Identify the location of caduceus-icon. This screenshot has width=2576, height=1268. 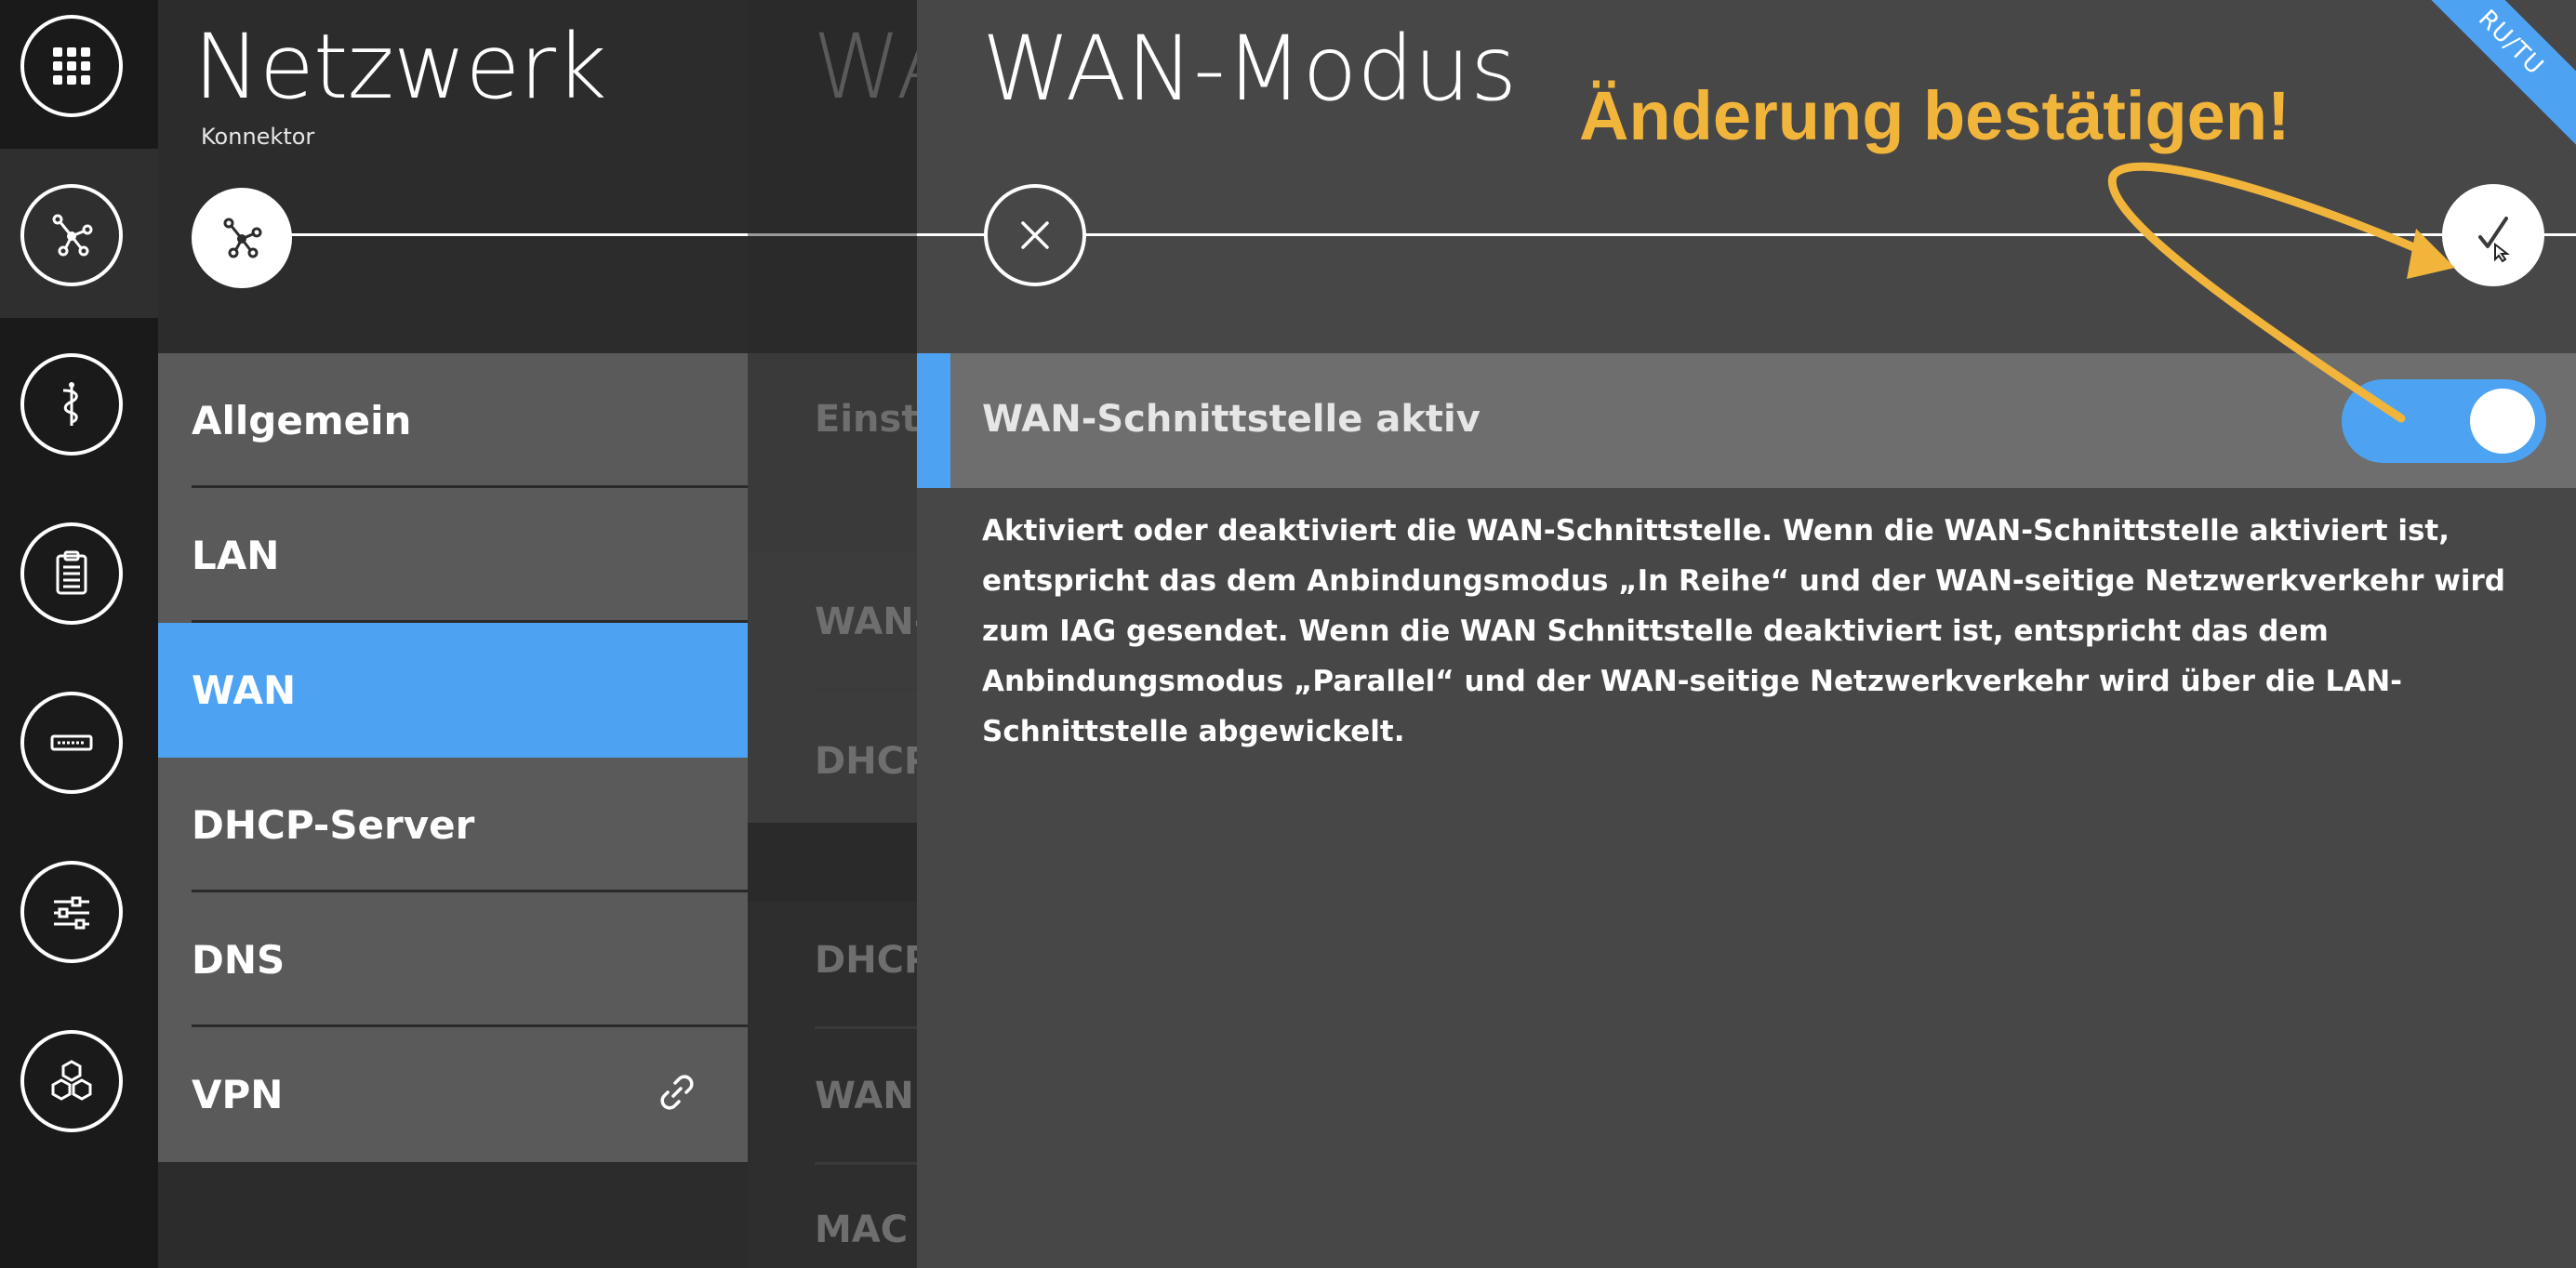
(70, 404).